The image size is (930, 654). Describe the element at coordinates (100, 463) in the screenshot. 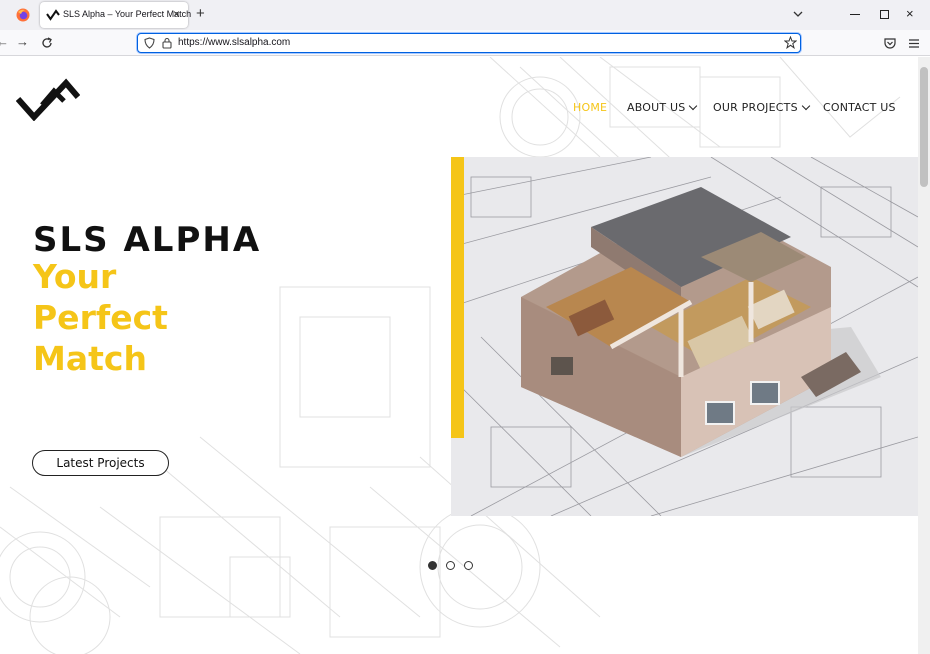

I see `latest-projects-button: Latest Projects` at that location.